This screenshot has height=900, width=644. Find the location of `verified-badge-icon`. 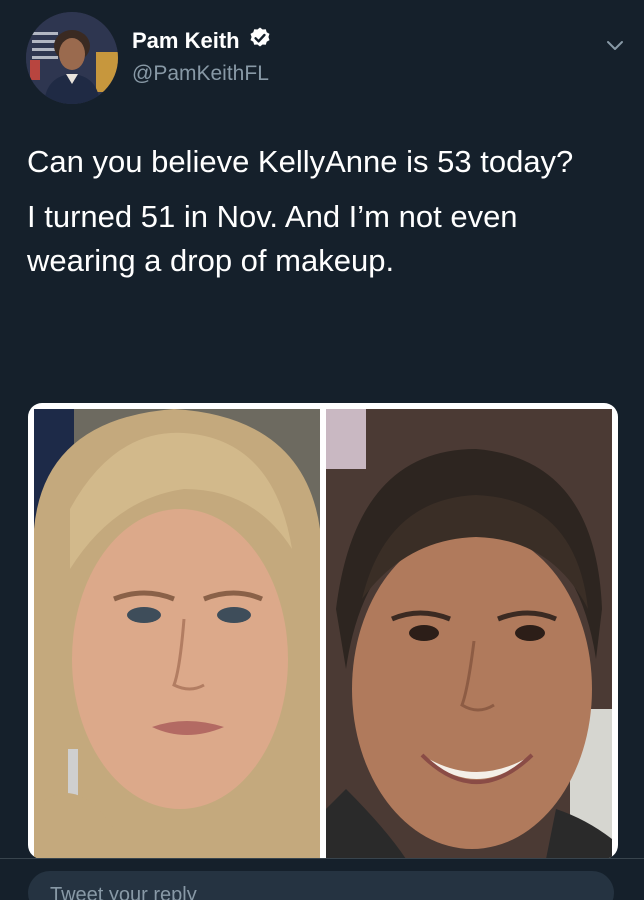

verified-badge-icon is located at coordinates (256, 40).